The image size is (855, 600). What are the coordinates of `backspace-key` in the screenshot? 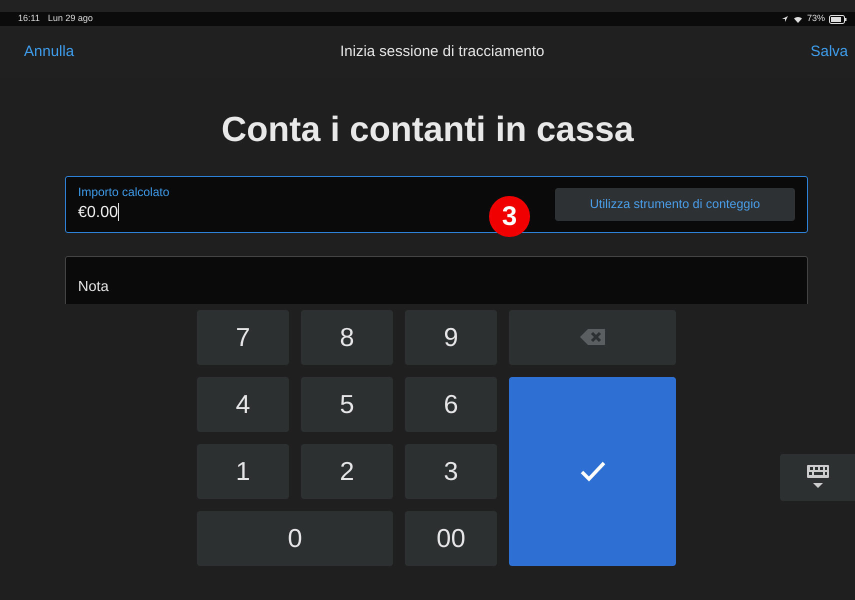 It's located at (592, 337).